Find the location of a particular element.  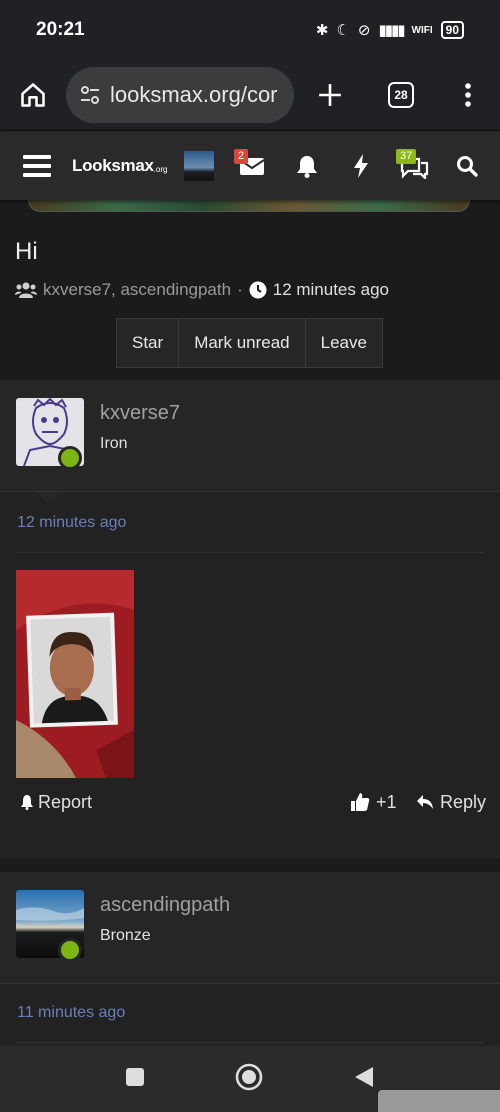

status-time: 20:21 is located at coordinates (60, 29).